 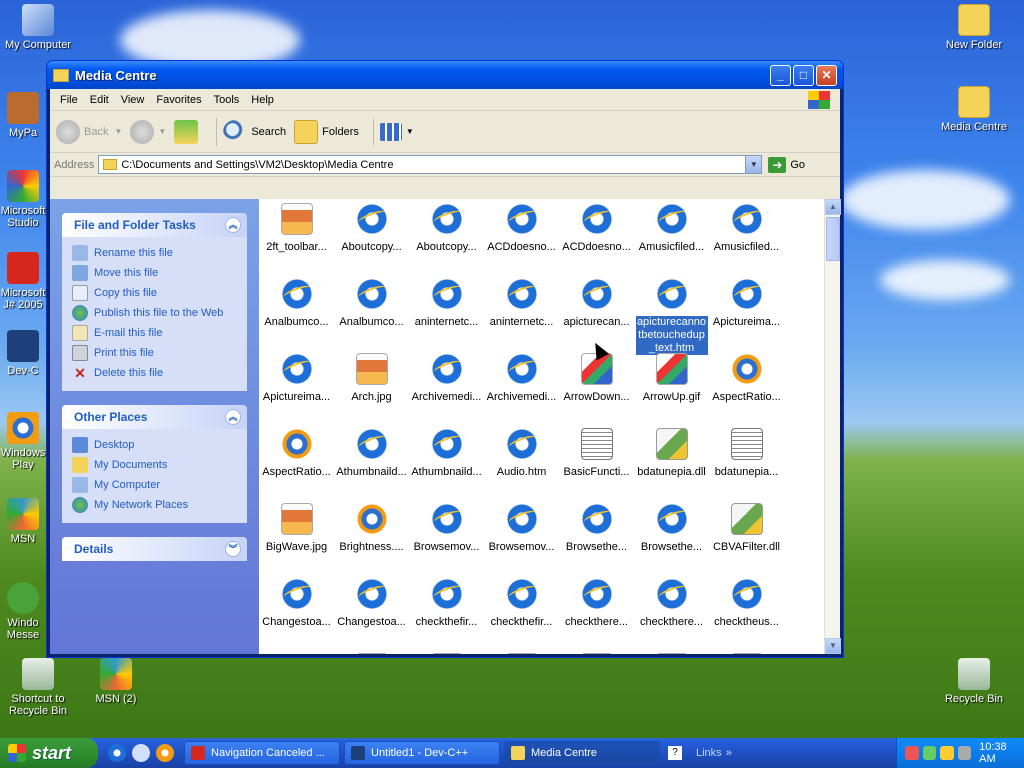 What do you see at coordinates (23, 115) in the screenshot?
I see `desktop-icon-mypa: MyPa` at bounding box center [23, 115].